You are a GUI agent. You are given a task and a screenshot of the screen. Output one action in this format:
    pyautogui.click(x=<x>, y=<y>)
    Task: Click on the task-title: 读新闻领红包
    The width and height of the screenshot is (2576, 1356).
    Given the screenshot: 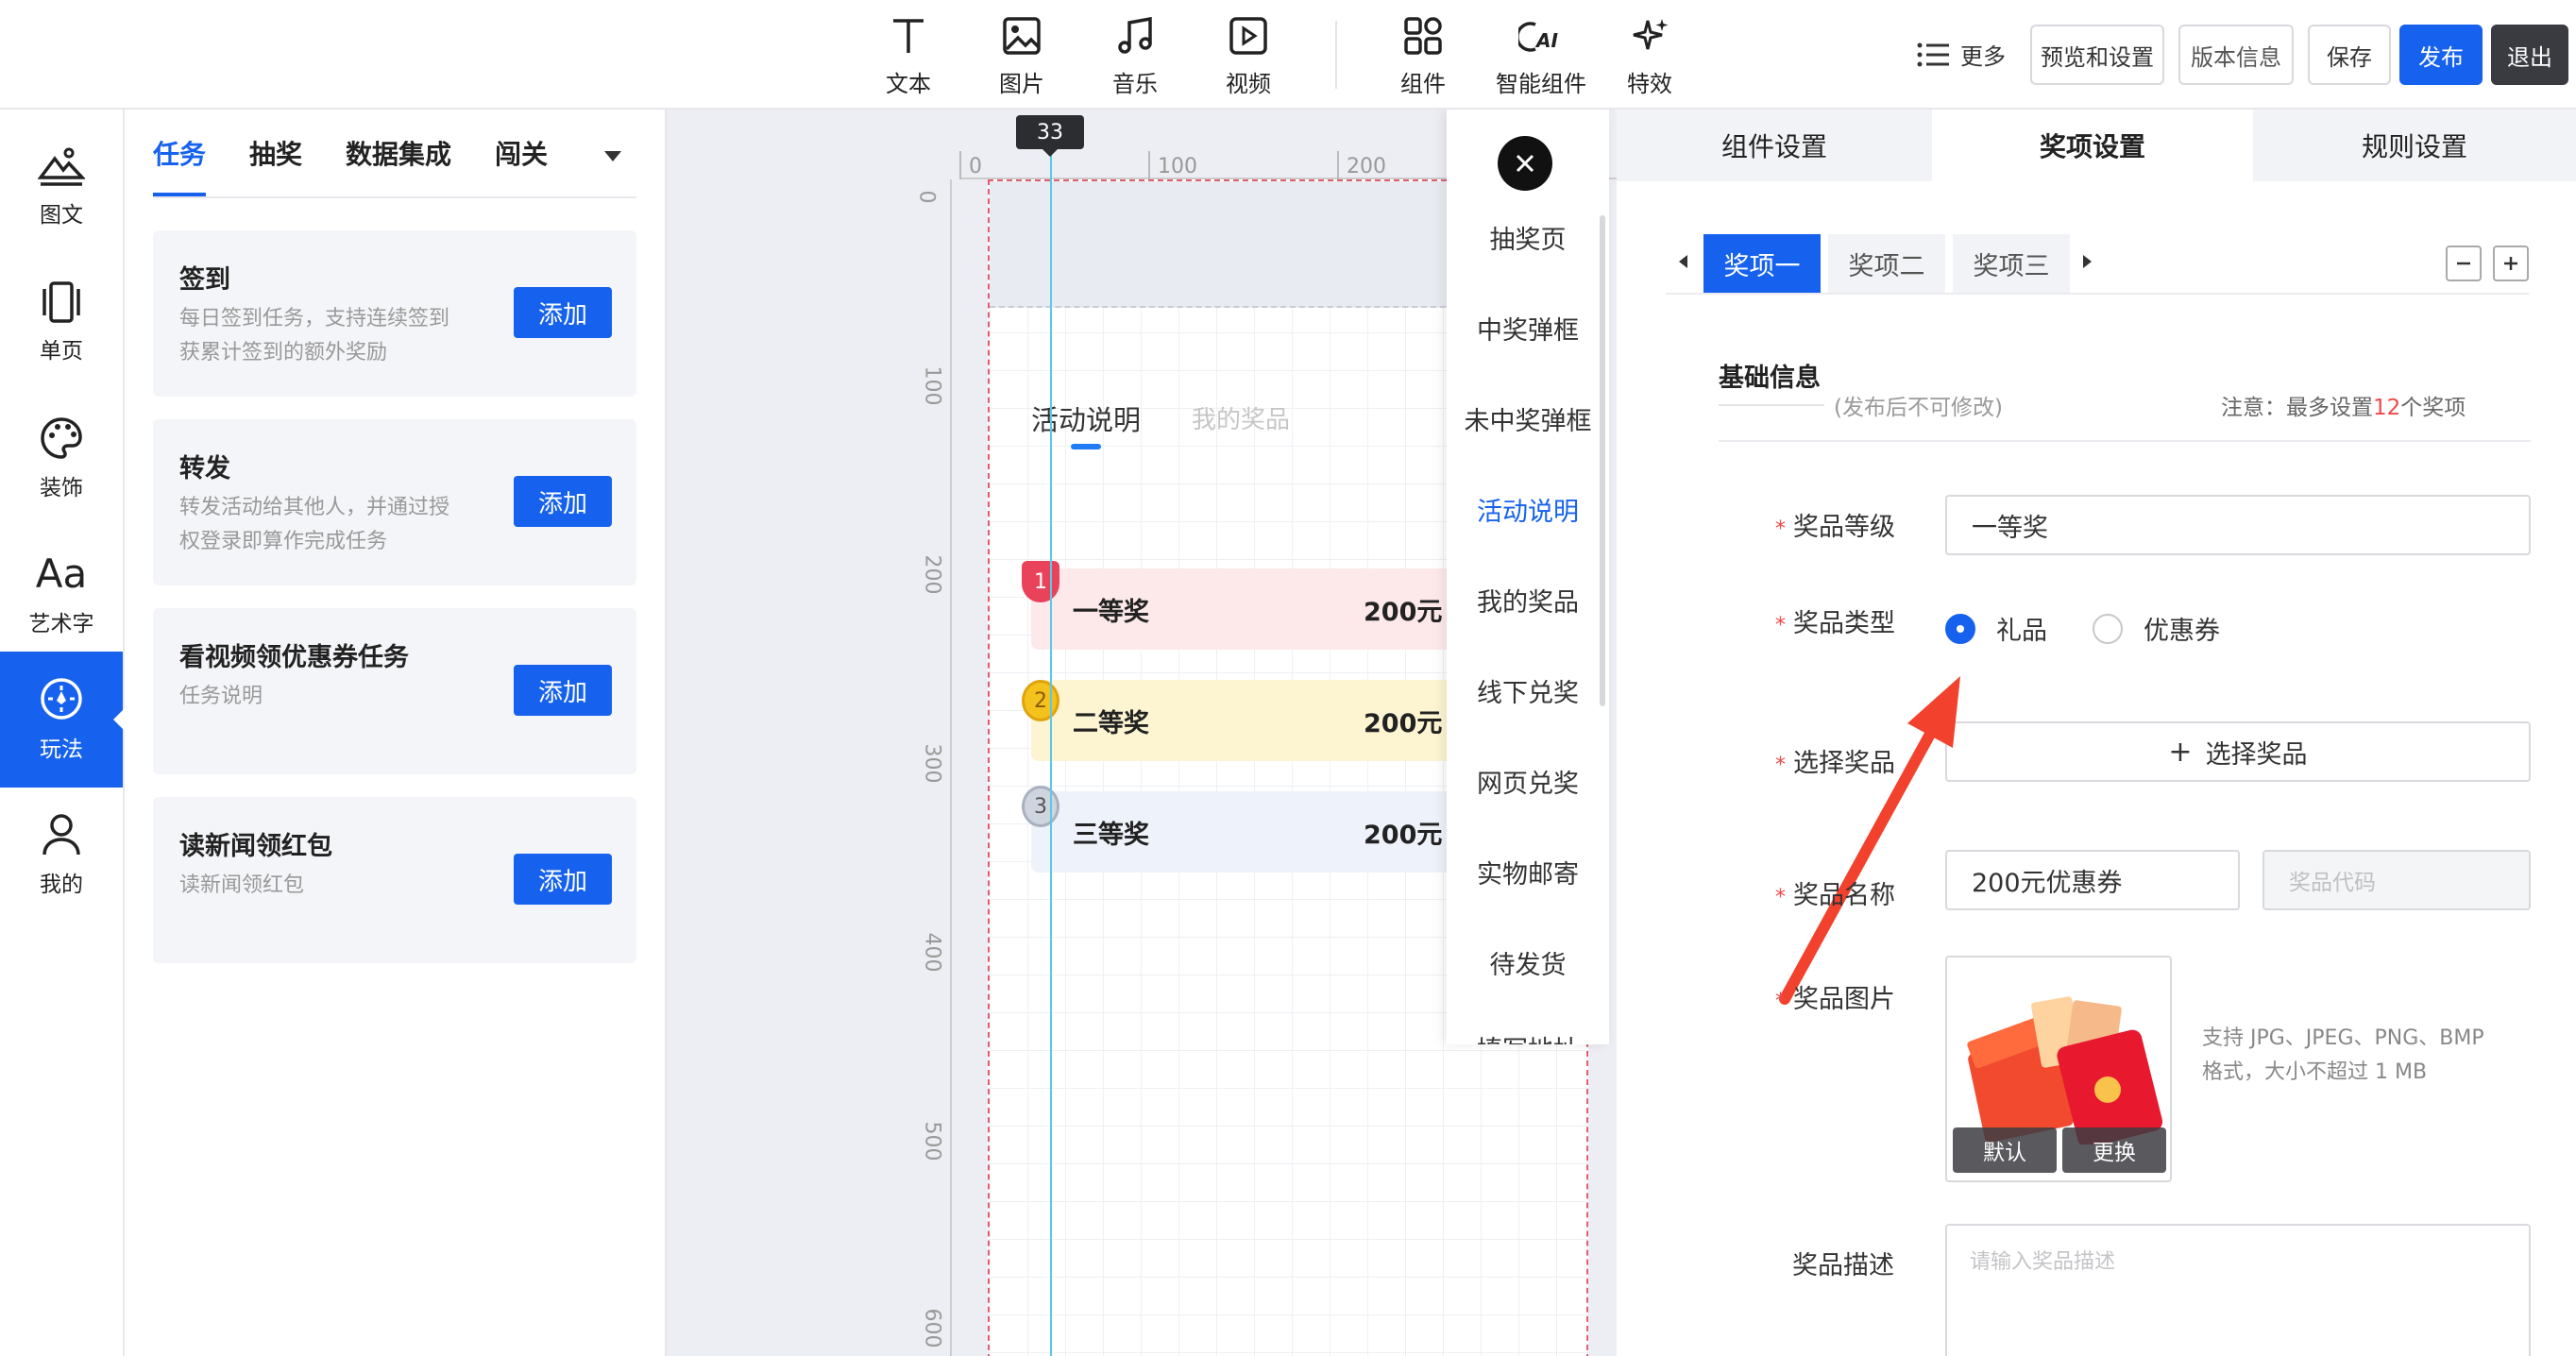 What is the action you would take?
    pyautogui.click(x=256, y=846)
    